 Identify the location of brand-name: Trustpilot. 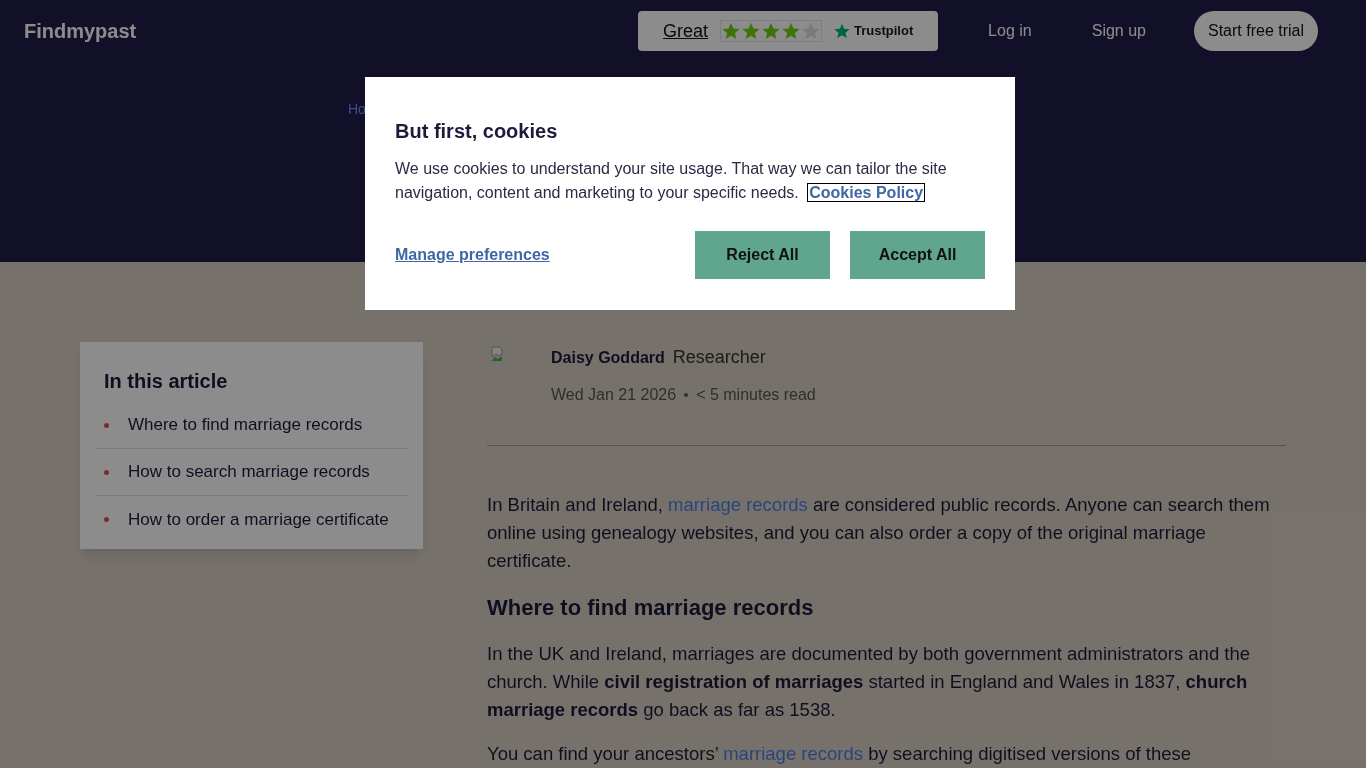
(884, 31).